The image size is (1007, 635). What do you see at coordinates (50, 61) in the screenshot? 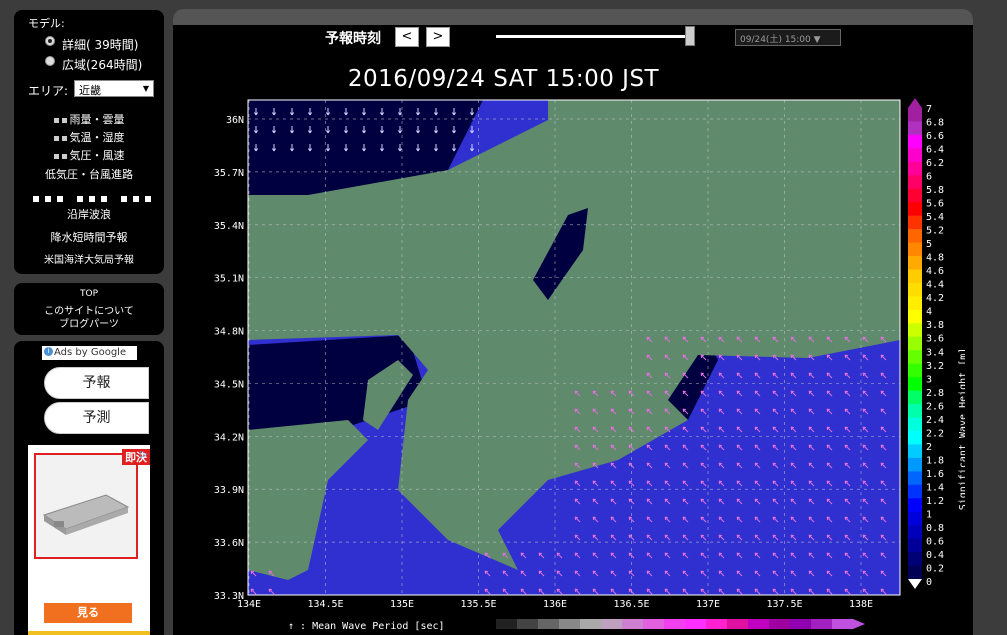
I see `model-wide-radio` at bounding box center [50, 61].